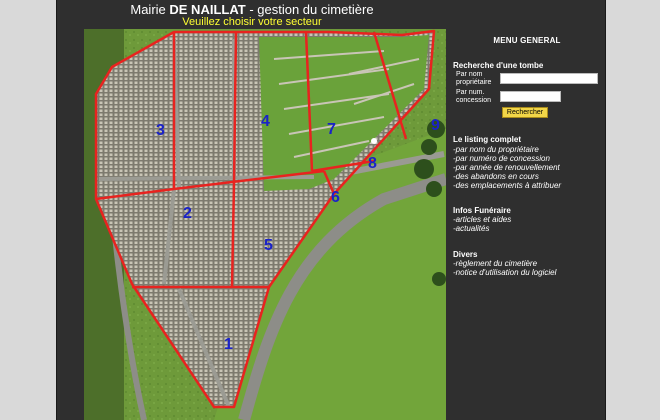 This screenshot has width=660, height=420. What do you see at coordinates (435, 125) in the screenshot?
I see `sector-label-9: 9` at bounding box center [435, 125].